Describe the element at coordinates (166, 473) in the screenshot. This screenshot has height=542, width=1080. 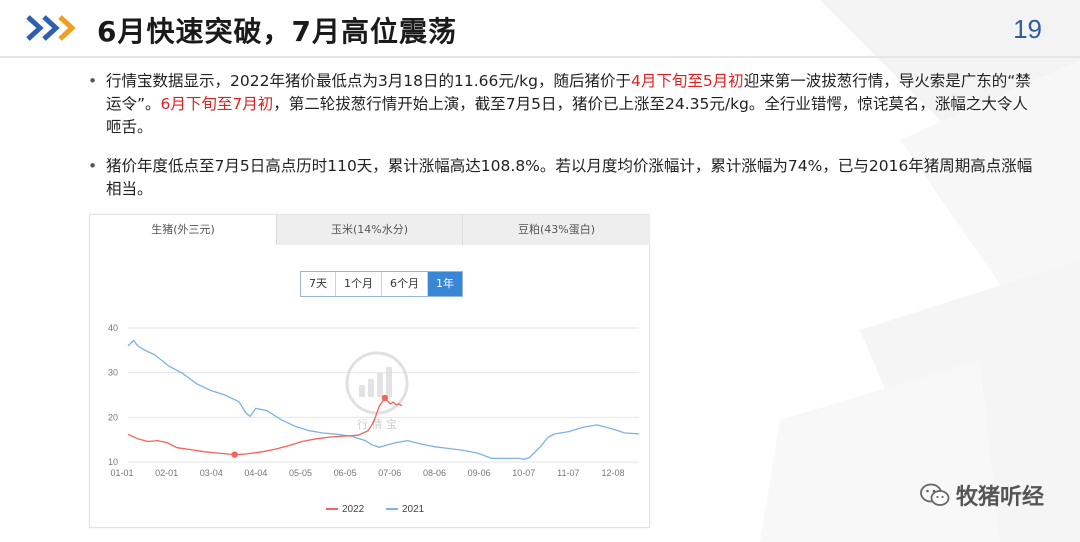
I see `x-tick-label: 02-01` at that location.